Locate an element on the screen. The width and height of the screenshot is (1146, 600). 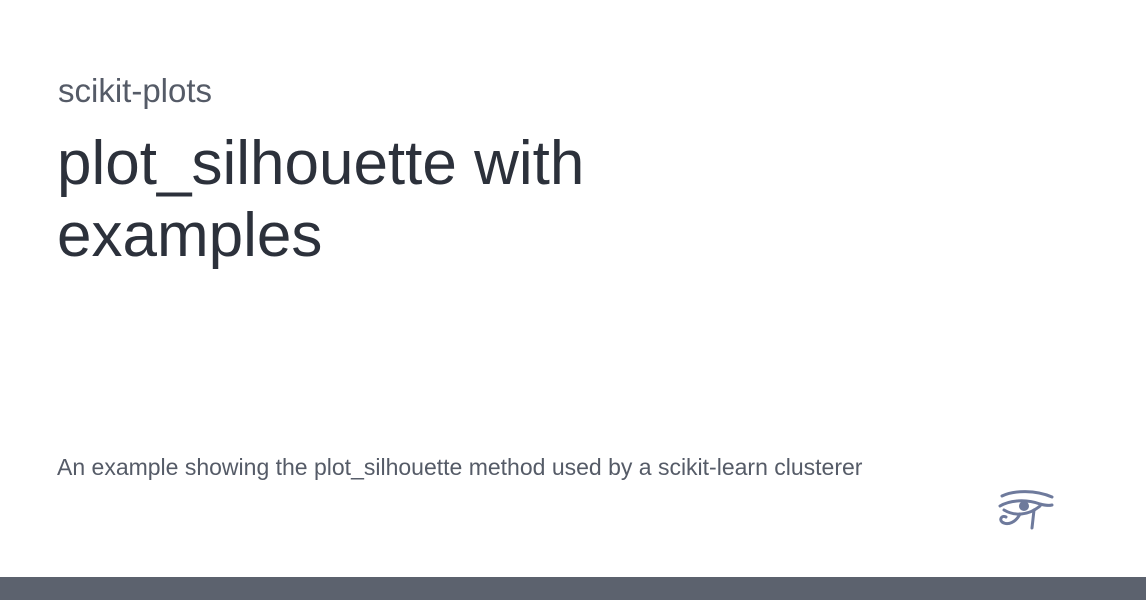
eye-of-horus-icon is located at coordinates (1026, 511).